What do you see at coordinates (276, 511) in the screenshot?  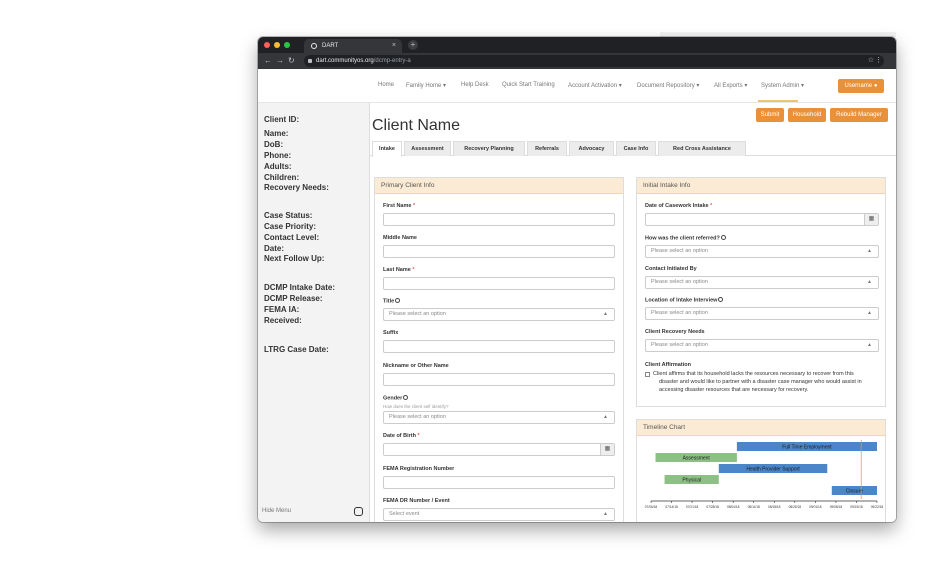 I see `hide-menu-label: Hide Menu` at bounding box center [276, 511].